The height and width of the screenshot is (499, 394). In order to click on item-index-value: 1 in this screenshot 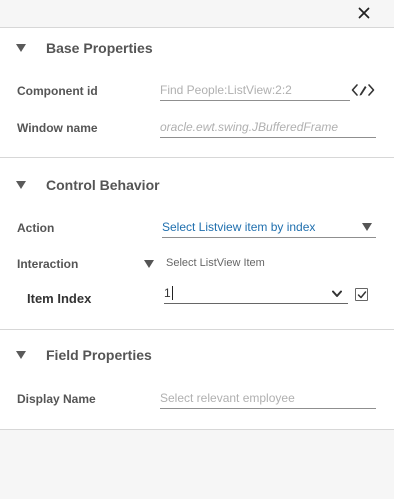, I will do `click(167, 292)`.